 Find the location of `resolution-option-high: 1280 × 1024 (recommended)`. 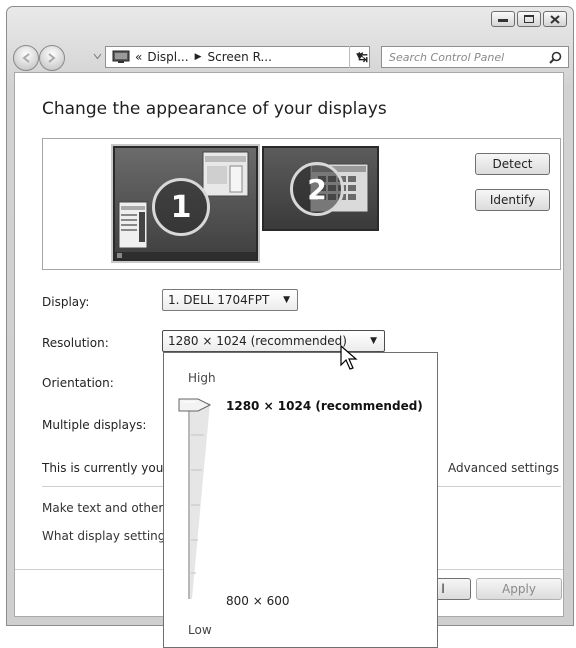

resolution-option-high: 1280 × 1024 (recommended) is located at coordinates (324, 406).